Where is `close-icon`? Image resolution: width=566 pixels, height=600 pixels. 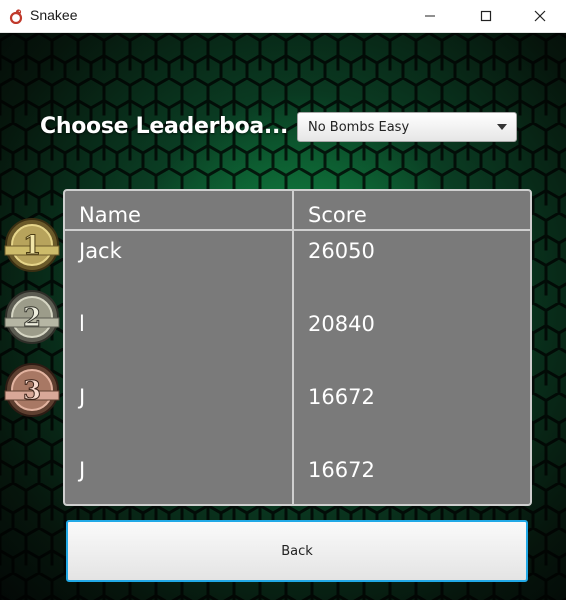 close-icon is located at coordinates (540, 16).